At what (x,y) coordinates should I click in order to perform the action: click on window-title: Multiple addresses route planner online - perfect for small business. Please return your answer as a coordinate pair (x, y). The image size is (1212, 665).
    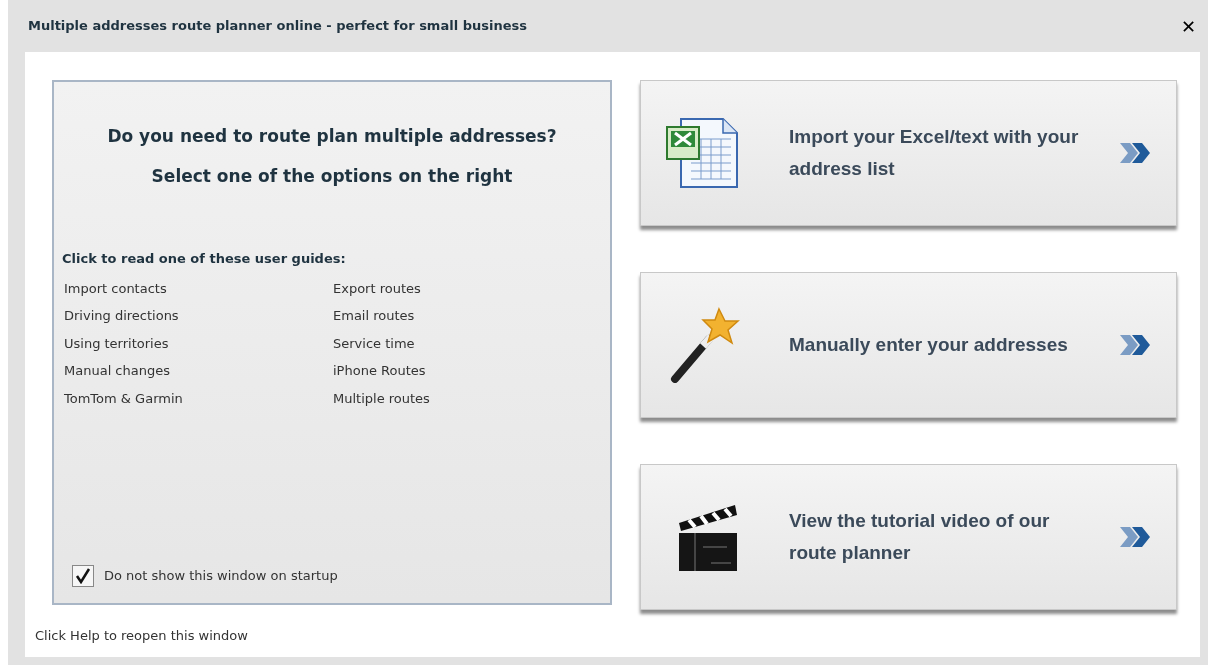
    Looking at the image, I should click on (277, 26).